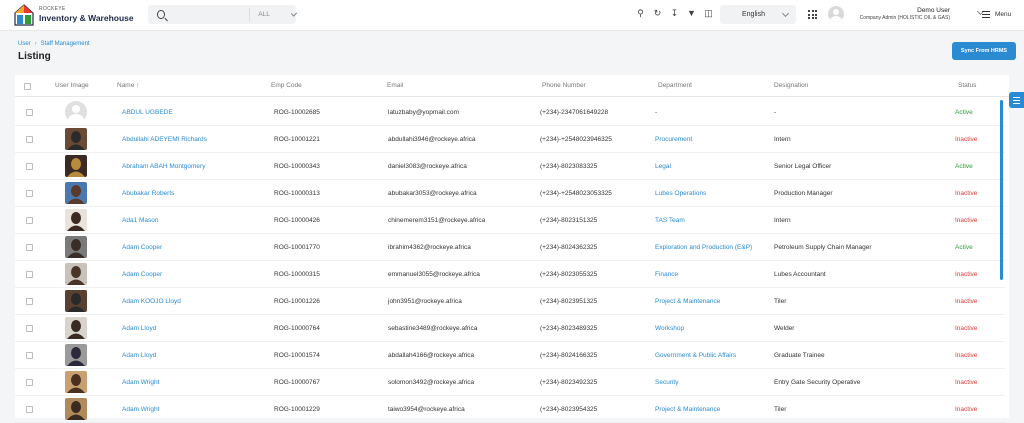 Image resolution: width=1024 pixels, height=423 pixels. I want to click on download-icon: ↧, so click(674, 13).